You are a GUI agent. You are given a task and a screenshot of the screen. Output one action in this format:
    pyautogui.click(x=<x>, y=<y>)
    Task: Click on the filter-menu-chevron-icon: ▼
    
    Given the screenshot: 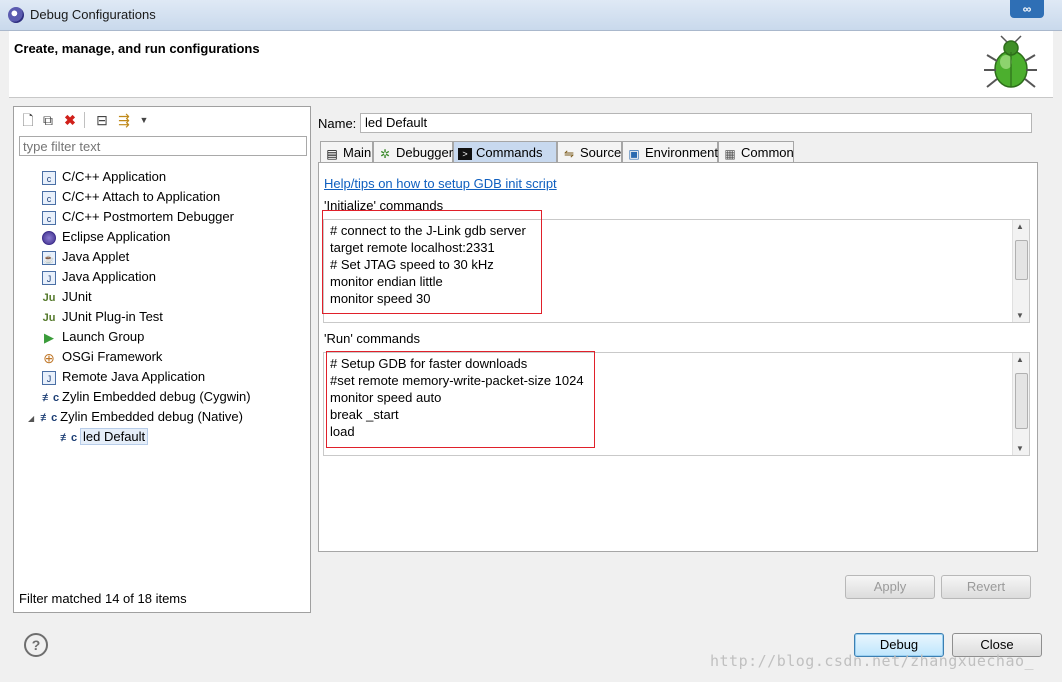 What is the action you would take?
    pyautogui.click(x=144, y=120)
    